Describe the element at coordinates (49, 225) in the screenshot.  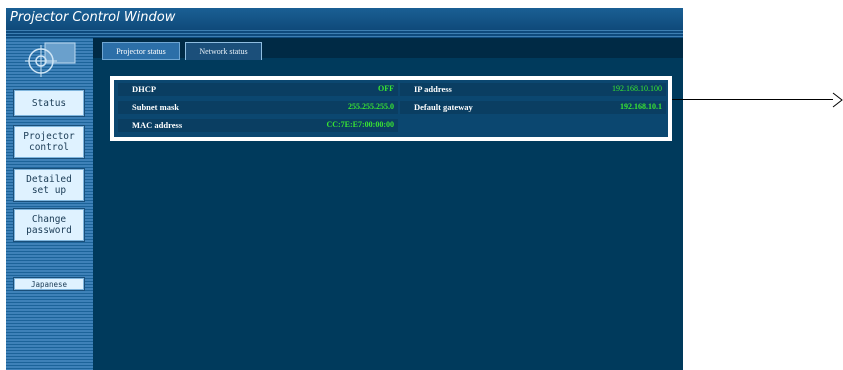
I see `change-password-button: Change password` at that location.